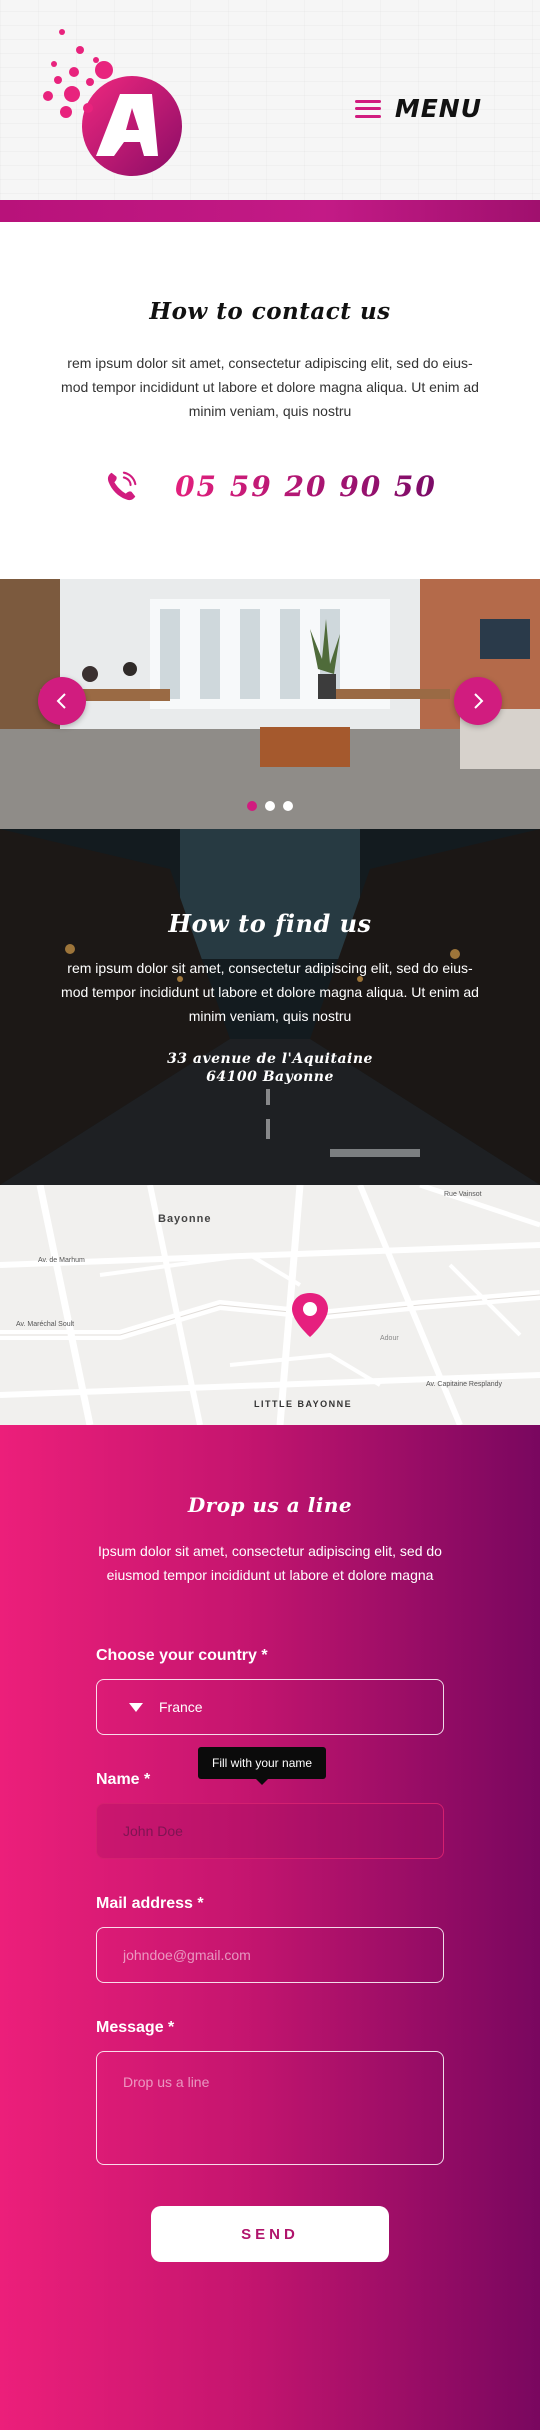  I want to click on message-label: Message *, so click(135, 2027).